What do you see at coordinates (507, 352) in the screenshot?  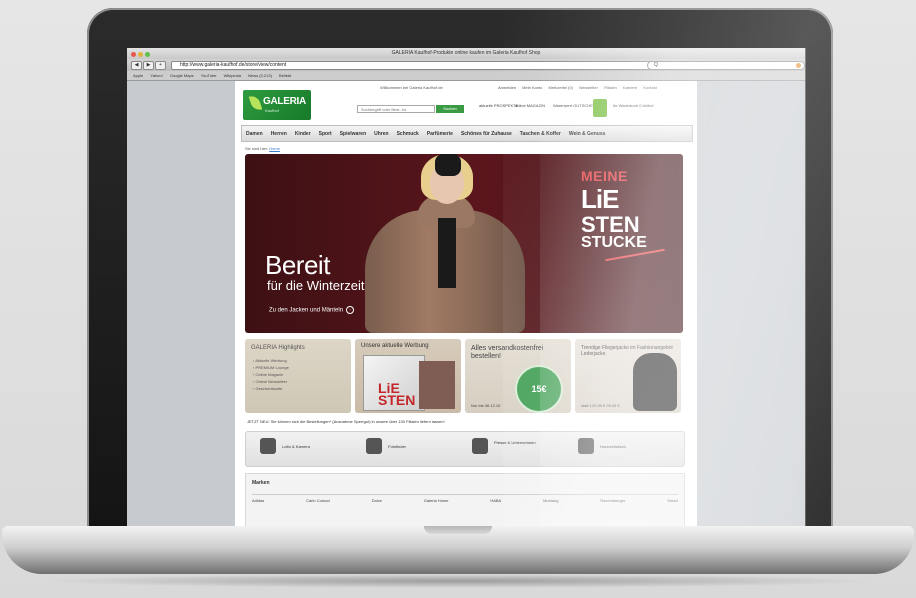 I see `teaser-title: Alles versandkostenfrei bestellen!` at bounding box center [507, 352].